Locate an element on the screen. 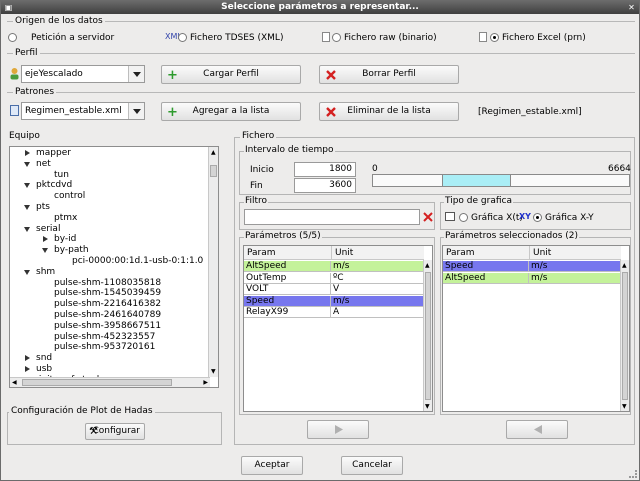 The width and height of the screenshot is (640, 481). patrones-combo: Regimen_estable.xml is located at coordinates (83, 111).